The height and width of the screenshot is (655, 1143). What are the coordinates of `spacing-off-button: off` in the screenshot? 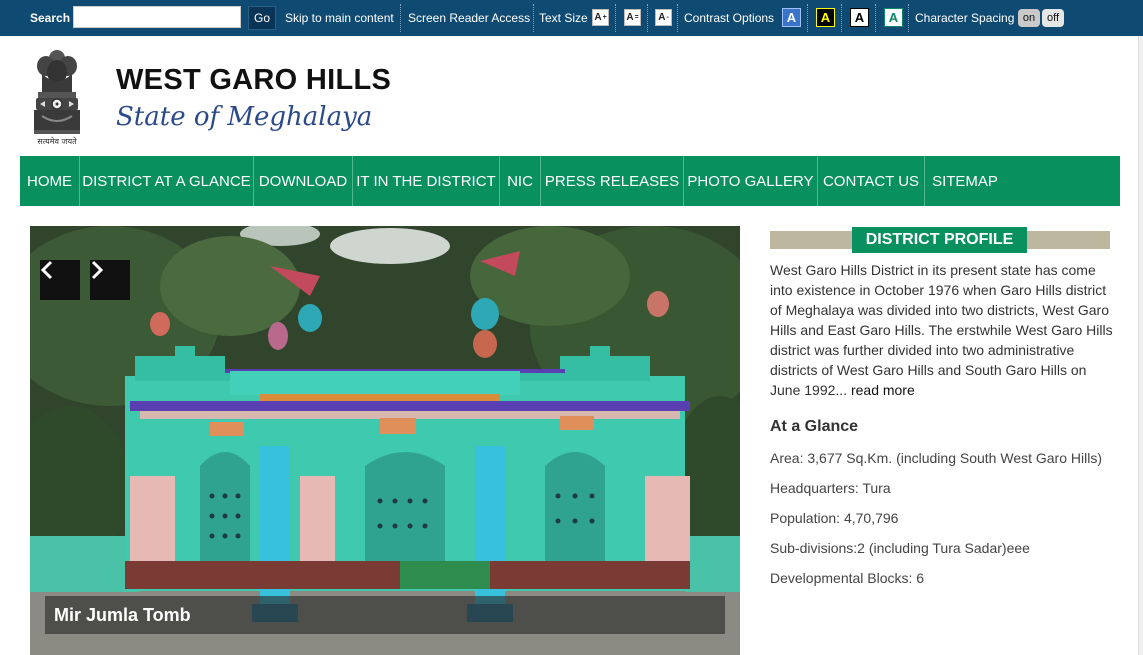 It's located at (1053, 18).